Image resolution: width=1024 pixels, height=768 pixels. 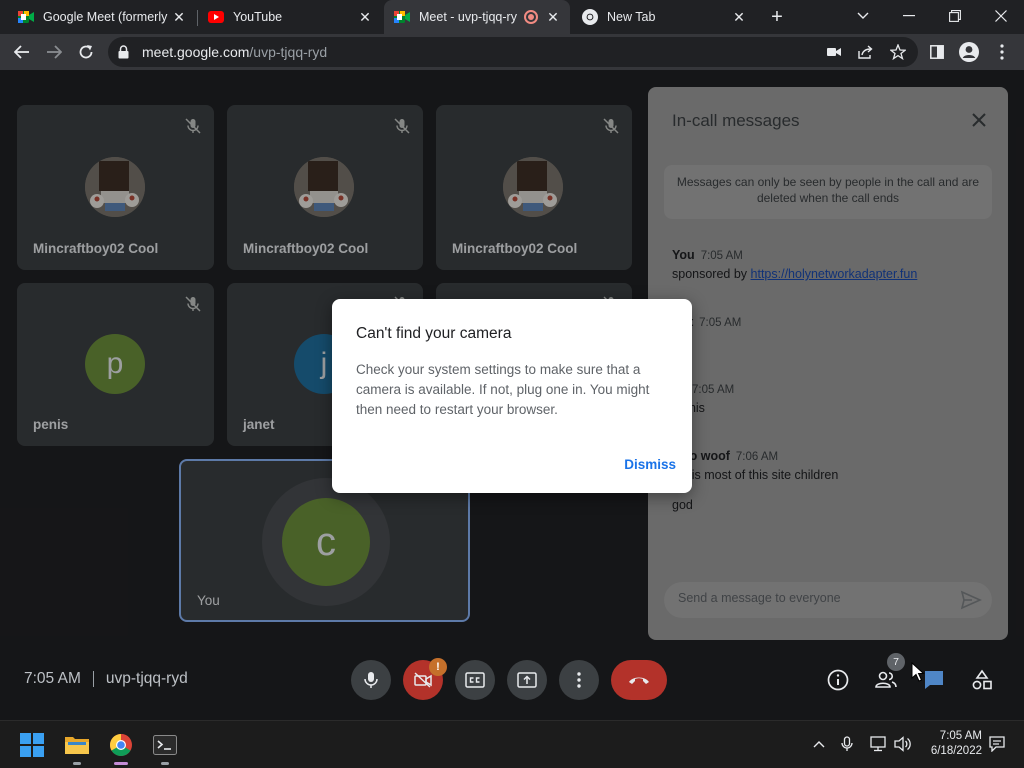 What do you see at coordinates (664, 17) in the screenshot?
I see `tab-new-tab: New Tab ✕` at bounding box center [664, 17].